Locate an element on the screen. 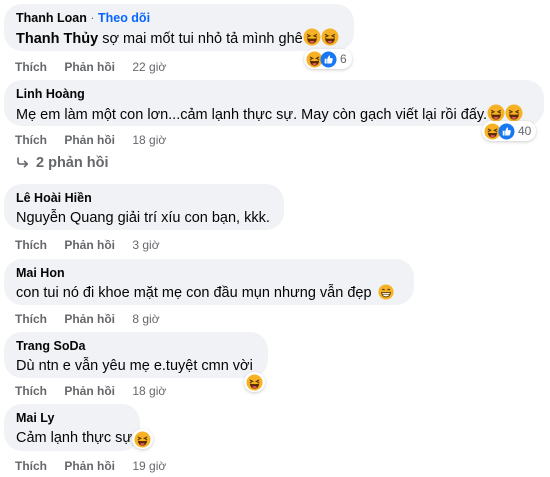 This screenshot has height=477, width=550. comment-actions: Thích Phản hồi 22 giờ is located at coordinates (90, 67).